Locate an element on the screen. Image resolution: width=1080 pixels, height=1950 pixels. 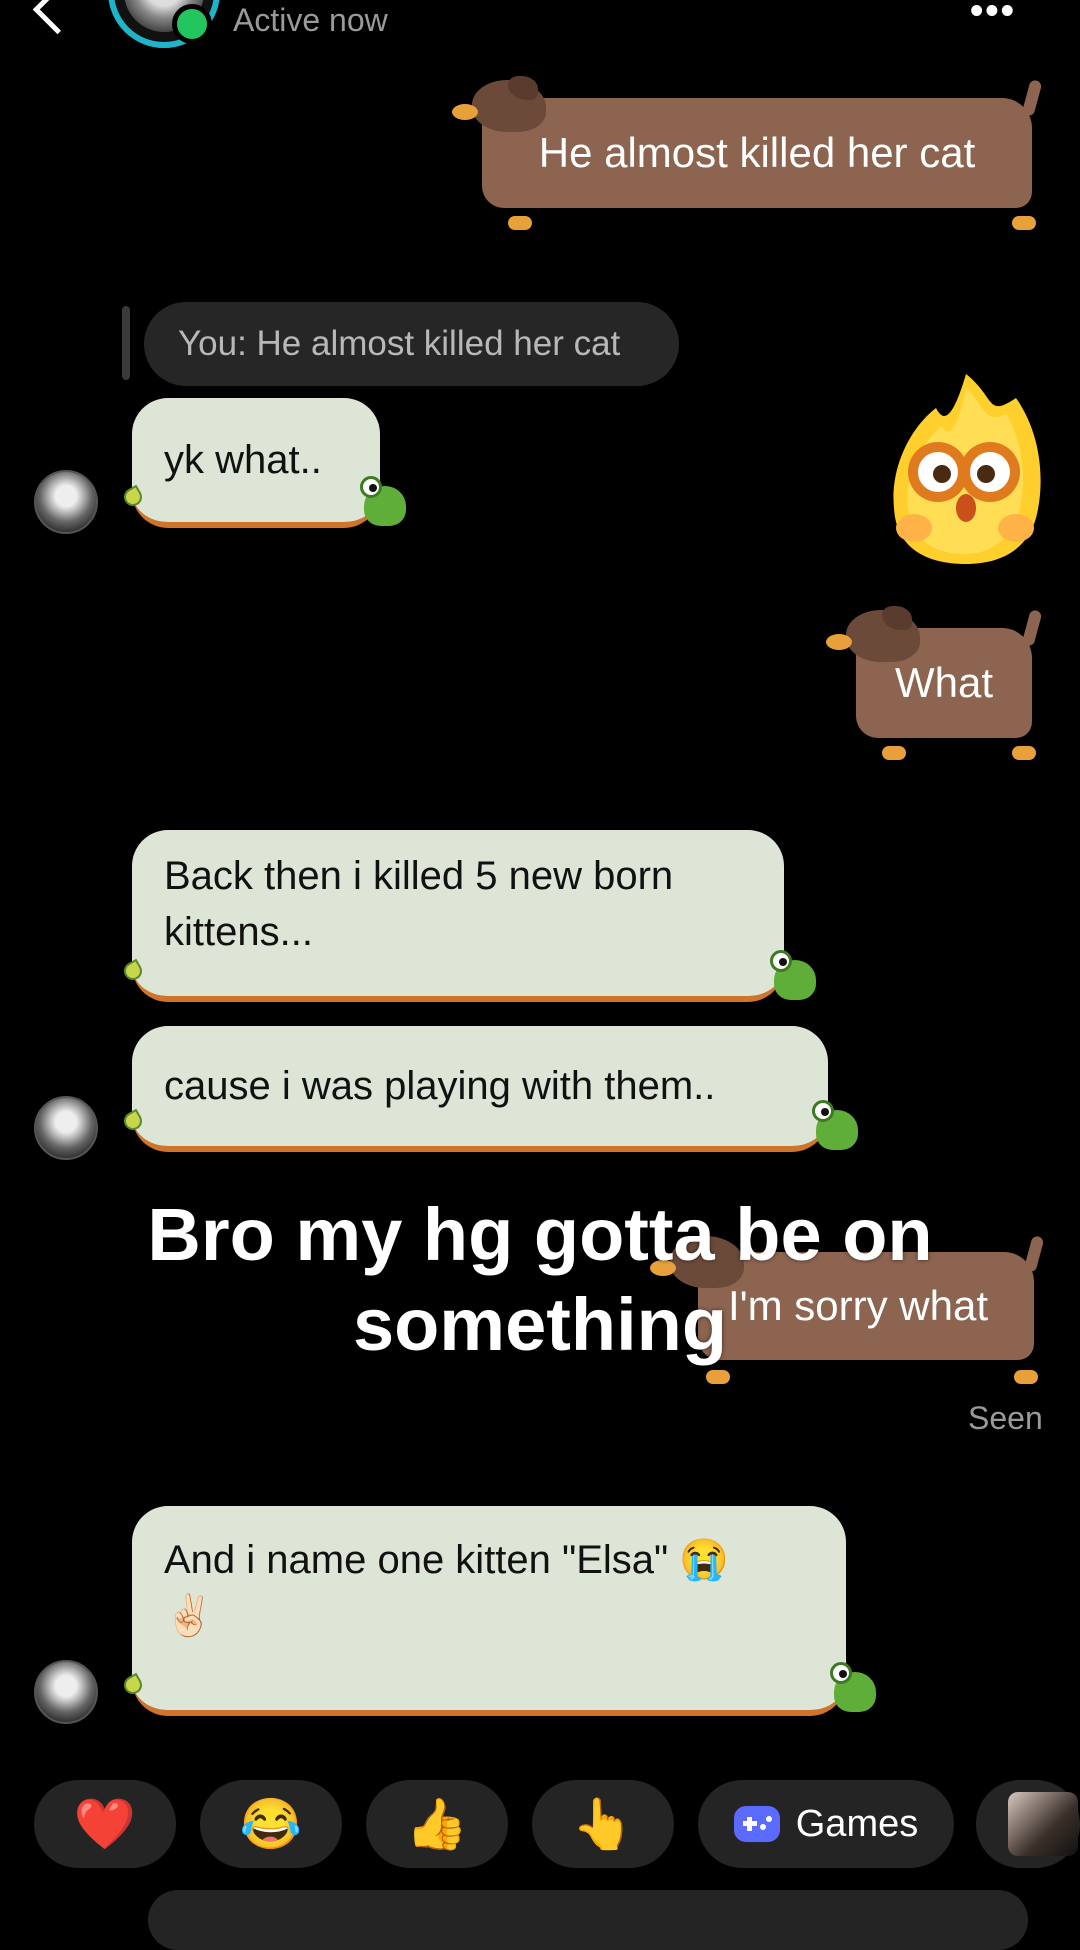
caption-line: Bro my hg gotta be on is located at coordinates (540, 1234).